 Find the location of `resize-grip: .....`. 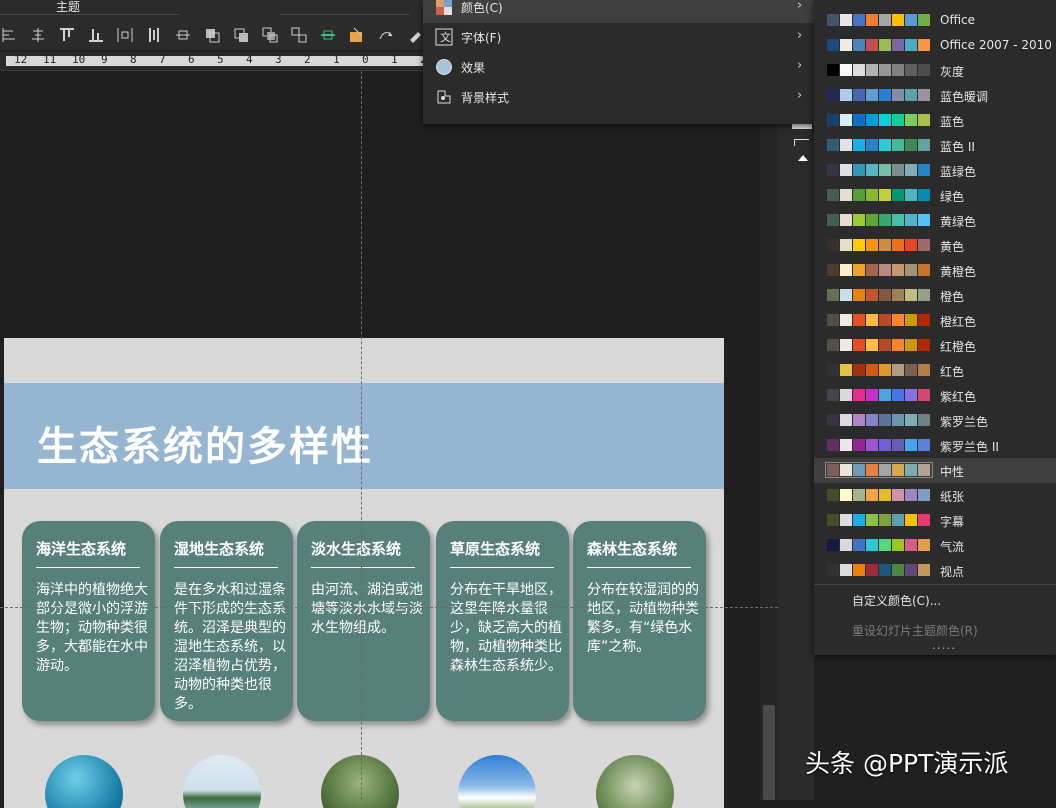

resize-grip: ..... is located at coordinates (944, 645).